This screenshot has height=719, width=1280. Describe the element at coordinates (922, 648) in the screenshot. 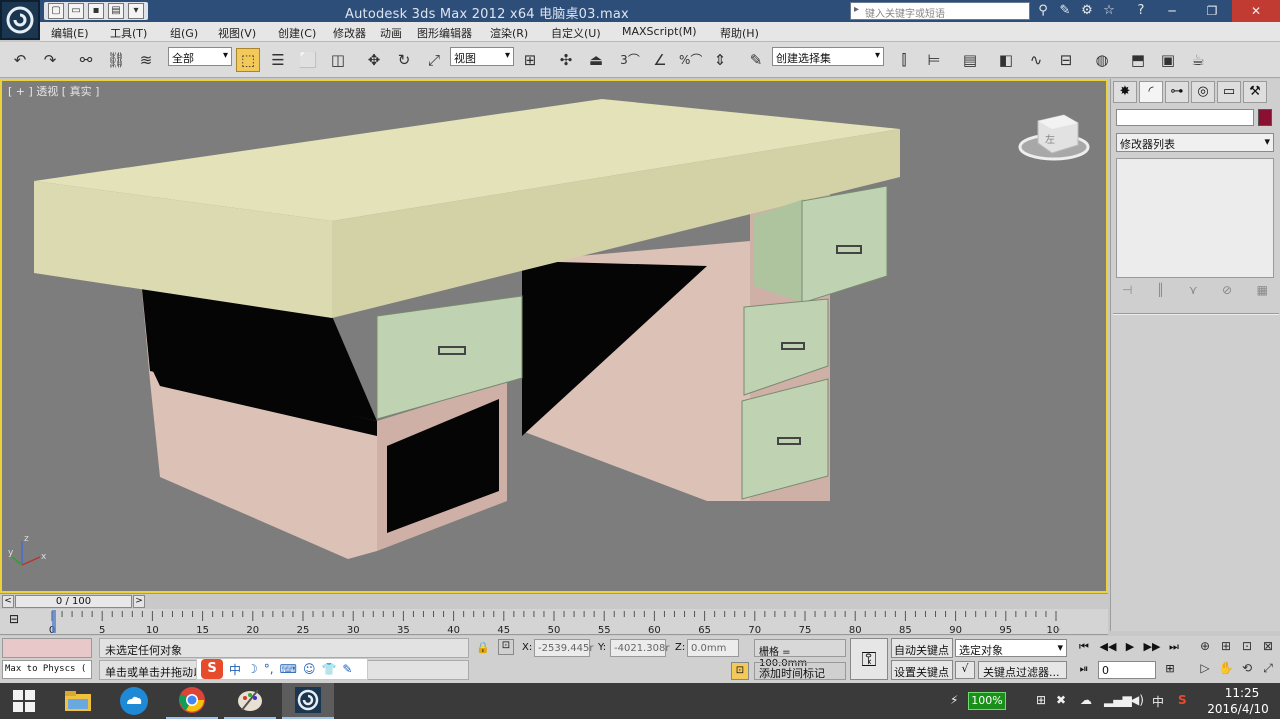

I see `auto-key-button: 自动关键点` at that location.